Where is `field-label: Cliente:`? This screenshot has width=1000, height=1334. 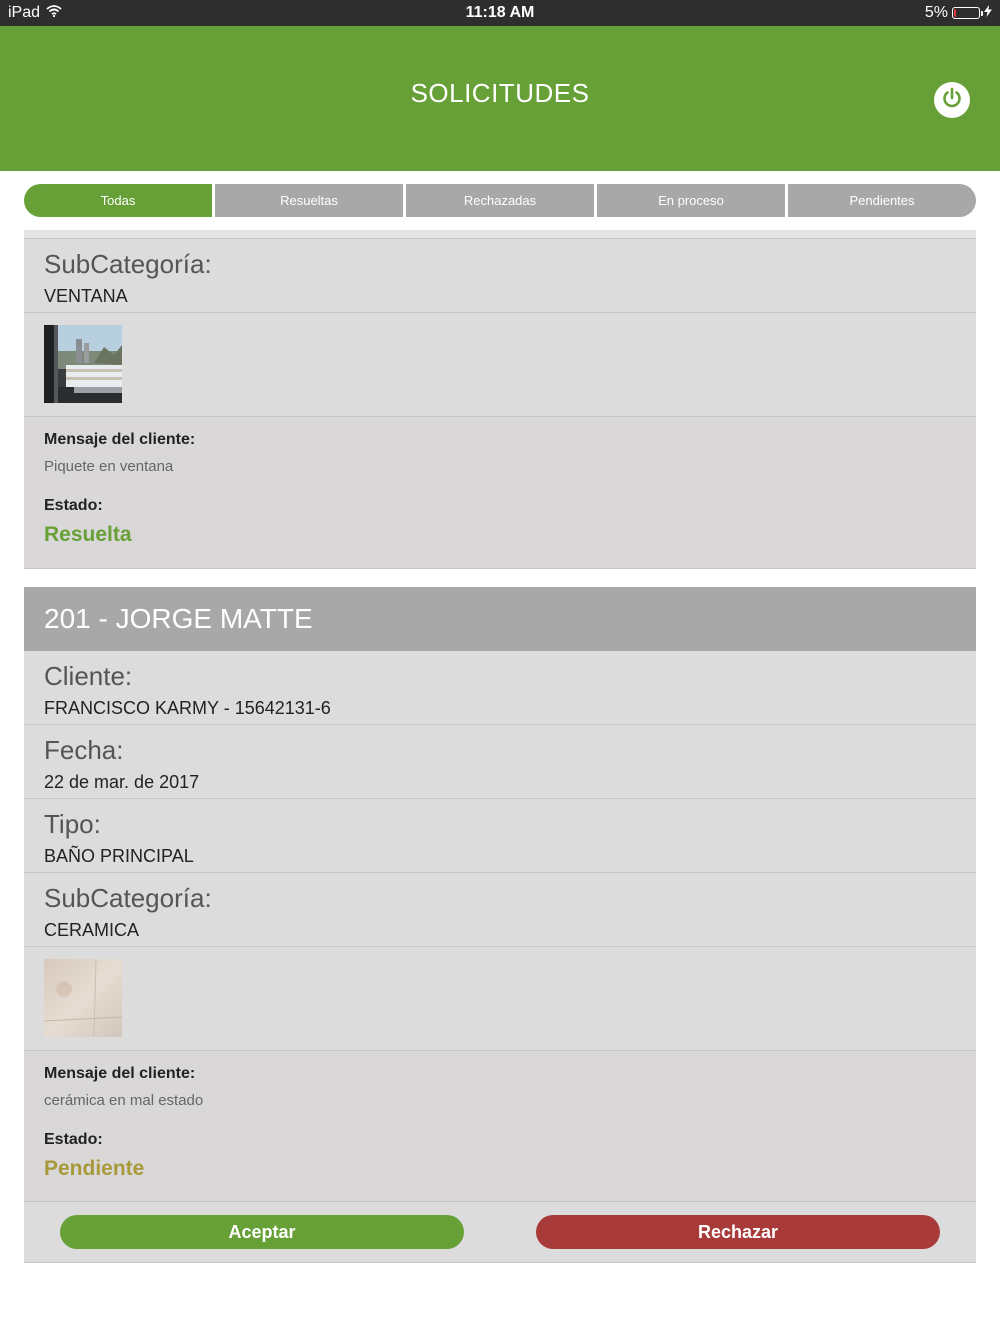 field-label: Cliente: is located at coordinates (88, 676).